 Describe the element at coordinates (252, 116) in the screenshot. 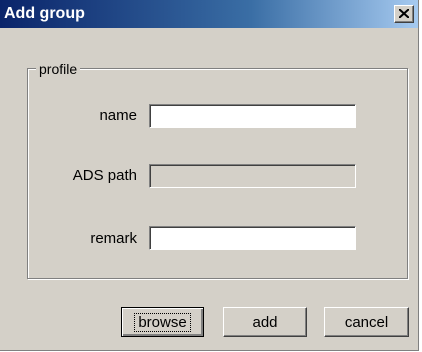

I see `name-input` at that location.